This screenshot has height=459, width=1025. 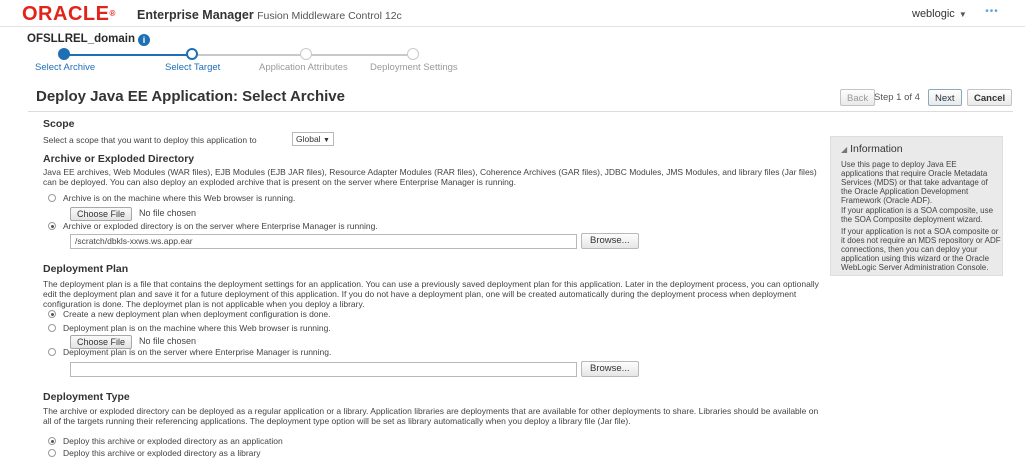 I want to click on archive-heading: Archive or Exploded Directory, so click(x=119, y=159).